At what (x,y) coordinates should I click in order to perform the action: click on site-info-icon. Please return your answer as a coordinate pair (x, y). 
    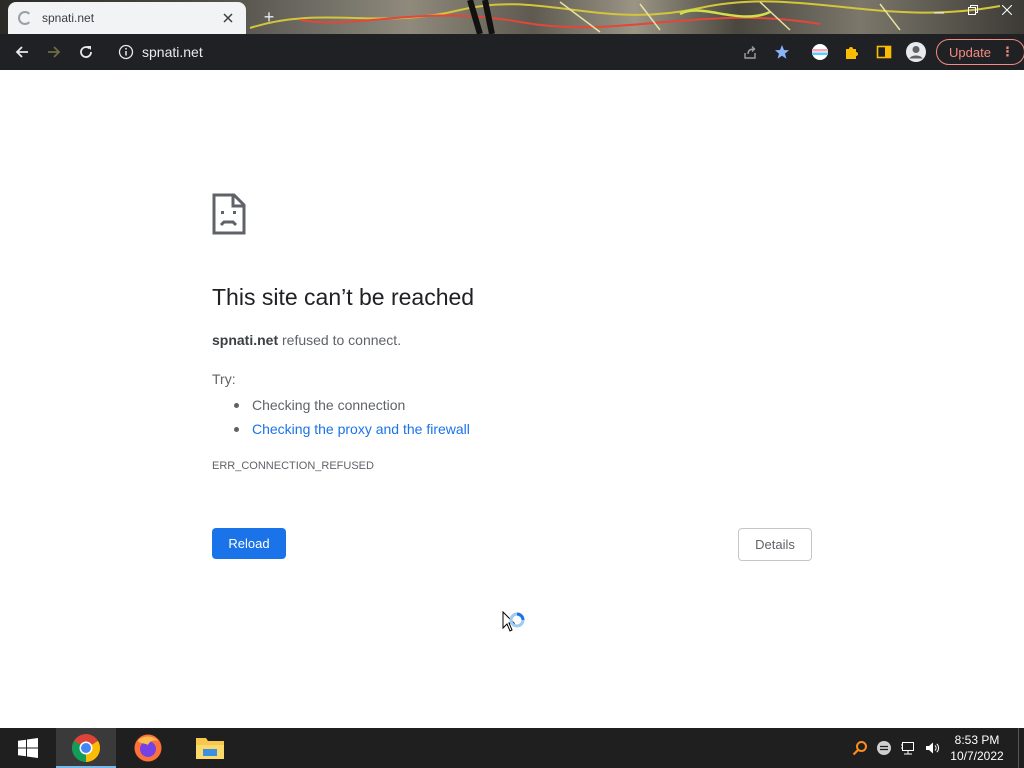
    Looking at the image, I should click on (126, 52).